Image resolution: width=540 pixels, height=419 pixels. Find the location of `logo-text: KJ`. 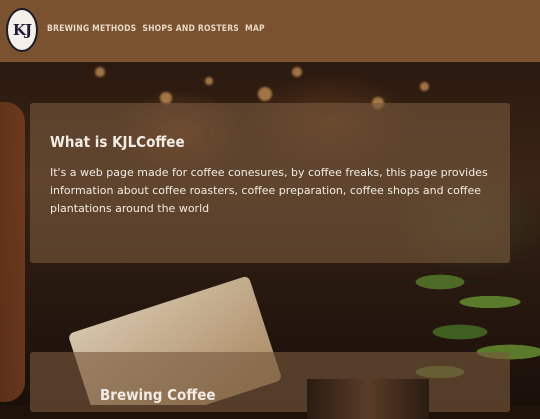

logo-text: KJ is located at coordinates (22, 30).